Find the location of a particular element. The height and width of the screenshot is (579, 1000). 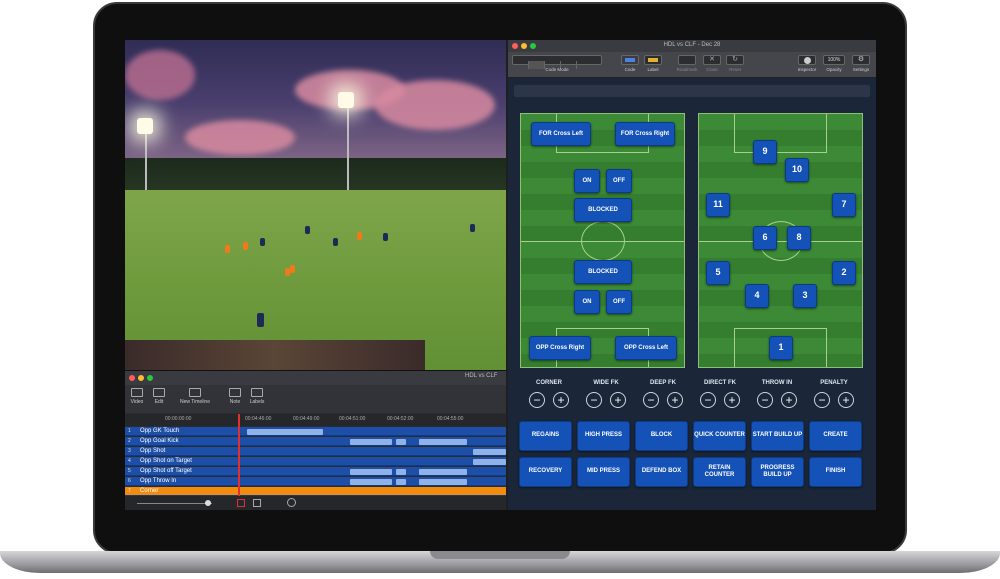

player-8-button: 8 is located at coordinates (799, 238).